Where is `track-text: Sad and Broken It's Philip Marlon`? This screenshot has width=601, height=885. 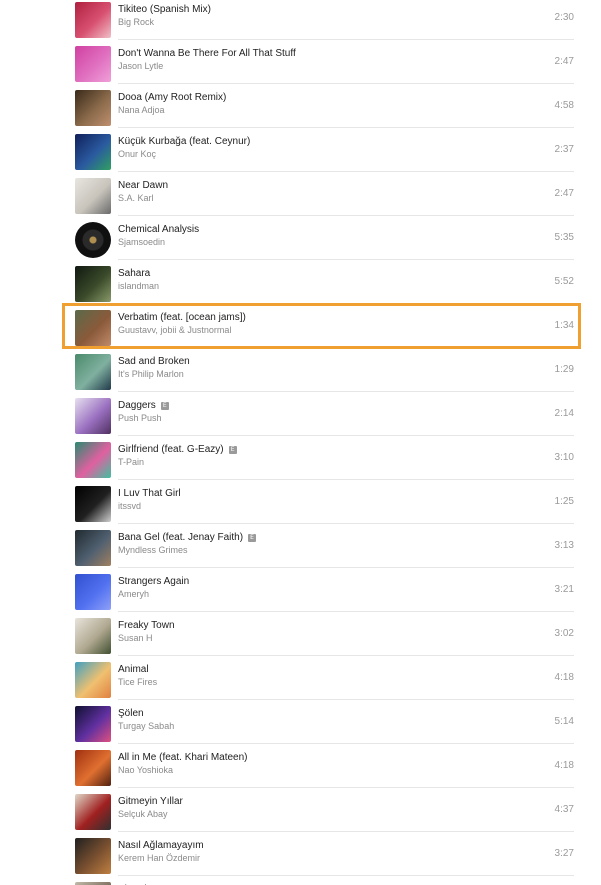 track-text: Sad and Broken It's Philip Marlon is located at coordinates (314, 368).